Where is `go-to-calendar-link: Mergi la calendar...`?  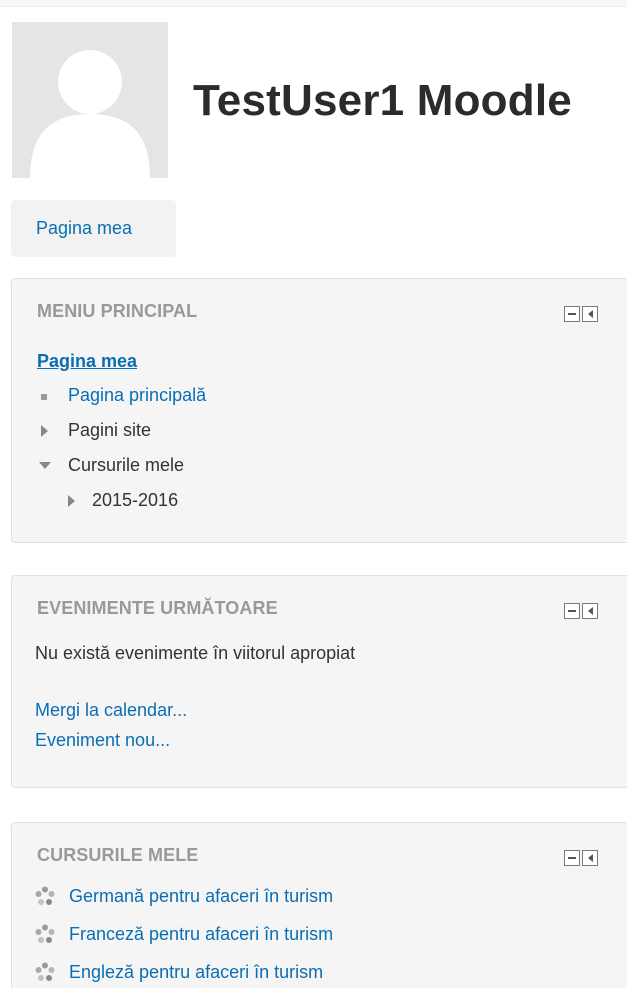
go-to-calendar-link: Mergi la calendar... is located at coordinates (111, 710).